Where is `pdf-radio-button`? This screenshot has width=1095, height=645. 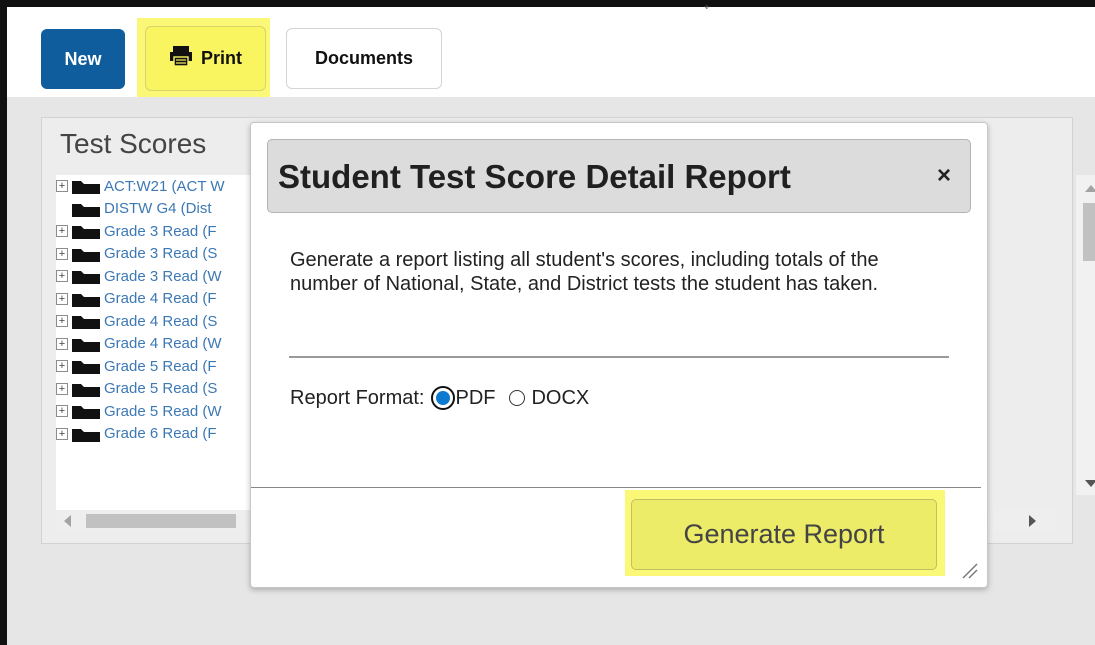
pdf-radio-button is located at coordinates (443, 398).